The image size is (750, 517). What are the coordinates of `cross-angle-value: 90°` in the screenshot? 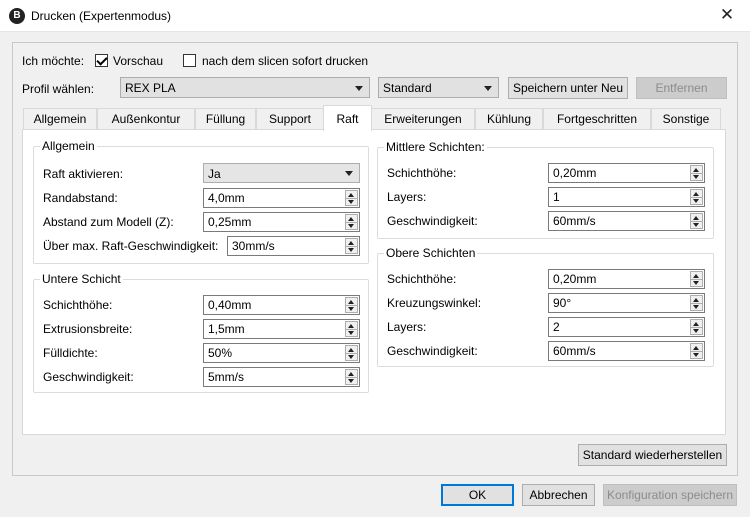 It's located at (562, 303).